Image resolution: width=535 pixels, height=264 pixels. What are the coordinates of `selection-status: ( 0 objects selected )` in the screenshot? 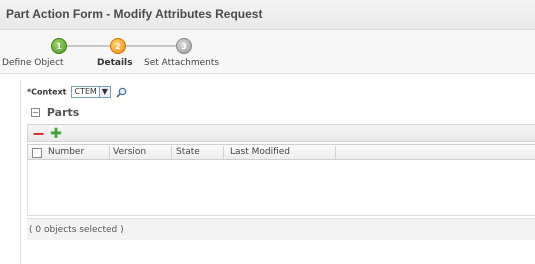 It's located at (76, 230).